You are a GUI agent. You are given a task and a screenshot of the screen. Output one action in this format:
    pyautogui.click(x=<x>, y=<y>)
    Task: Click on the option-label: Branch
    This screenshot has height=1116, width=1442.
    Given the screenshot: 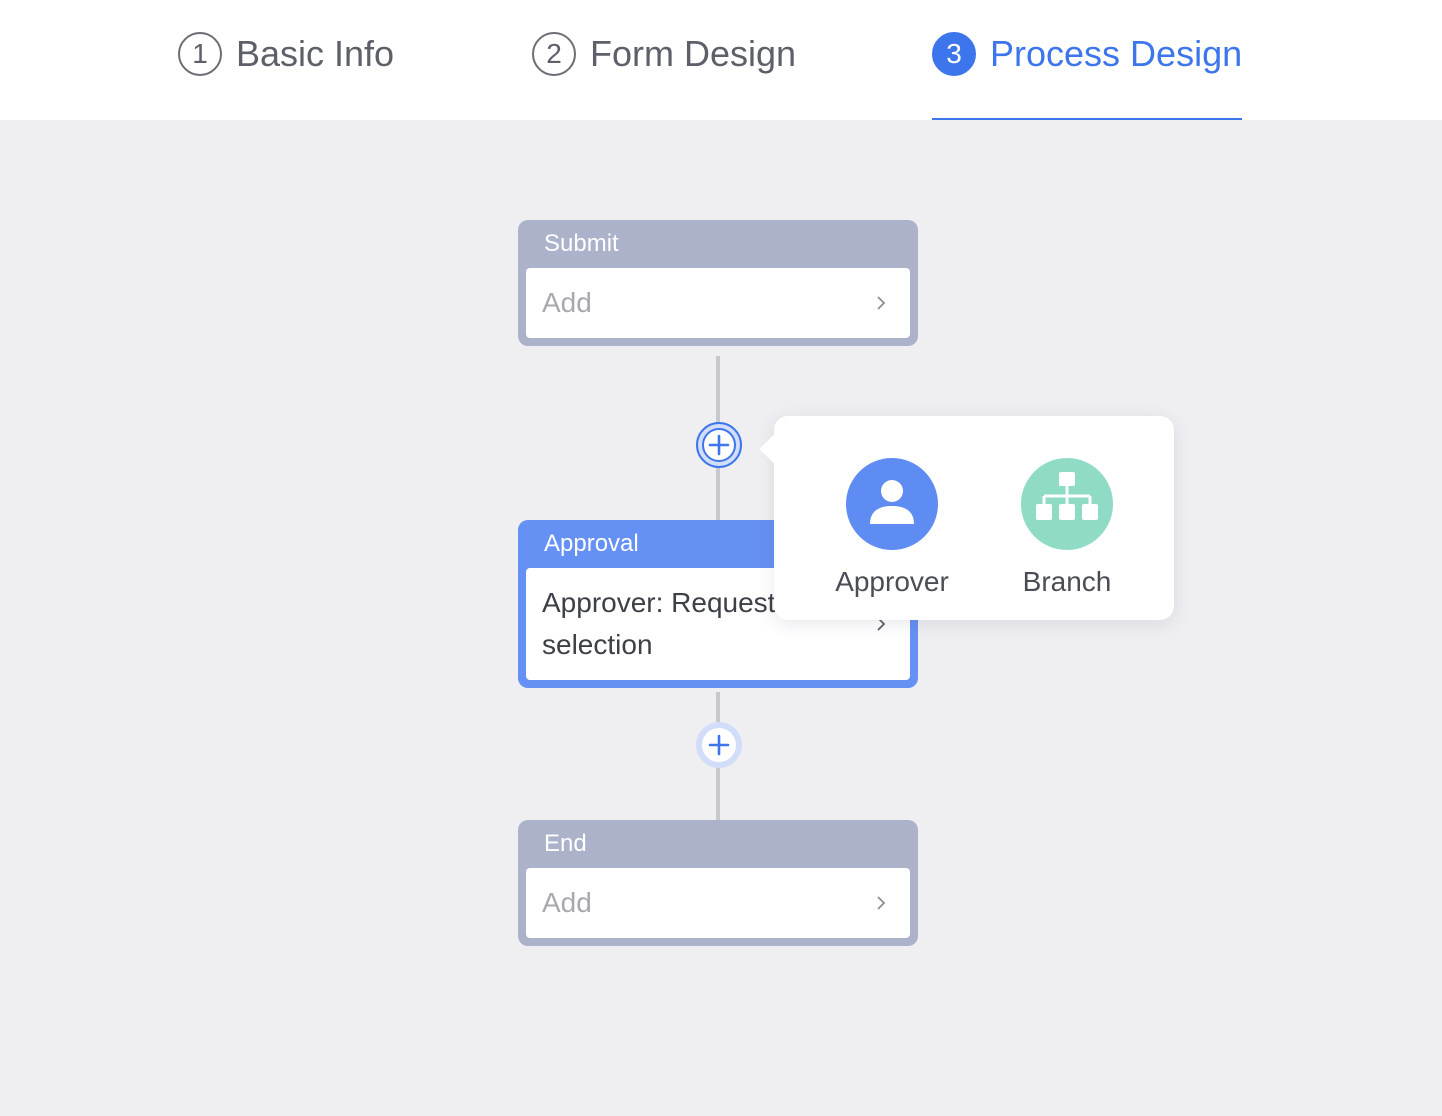 What is the action you would take?
    pyautogui.click(x=1067, y=581)
    